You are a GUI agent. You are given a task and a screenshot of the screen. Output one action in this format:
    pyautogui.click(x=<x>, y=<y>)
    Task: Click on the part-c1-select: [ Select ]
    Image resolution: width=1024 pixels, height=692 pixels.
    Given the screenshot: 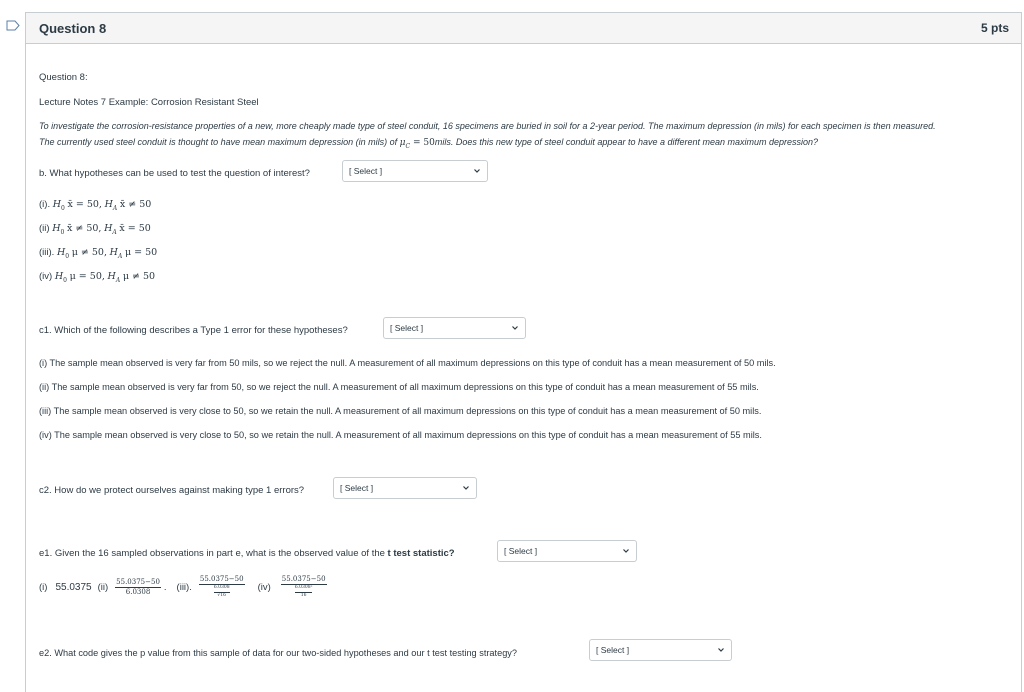 What is the action you would take?
    pyautogui.click(x=454, y=328)
    